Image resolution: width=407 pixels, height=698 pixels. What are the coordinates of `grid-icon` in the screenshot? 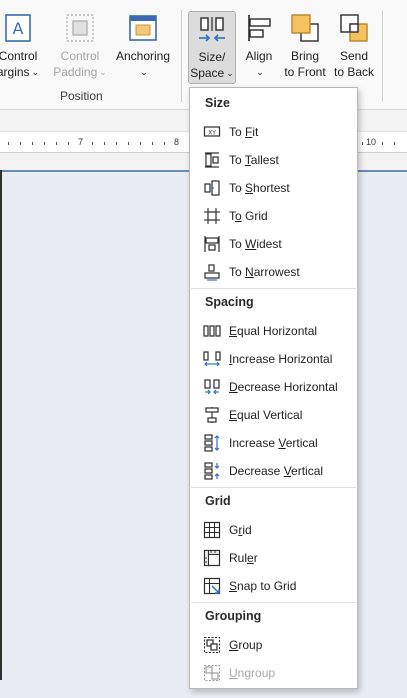 It's located at (212, 530).